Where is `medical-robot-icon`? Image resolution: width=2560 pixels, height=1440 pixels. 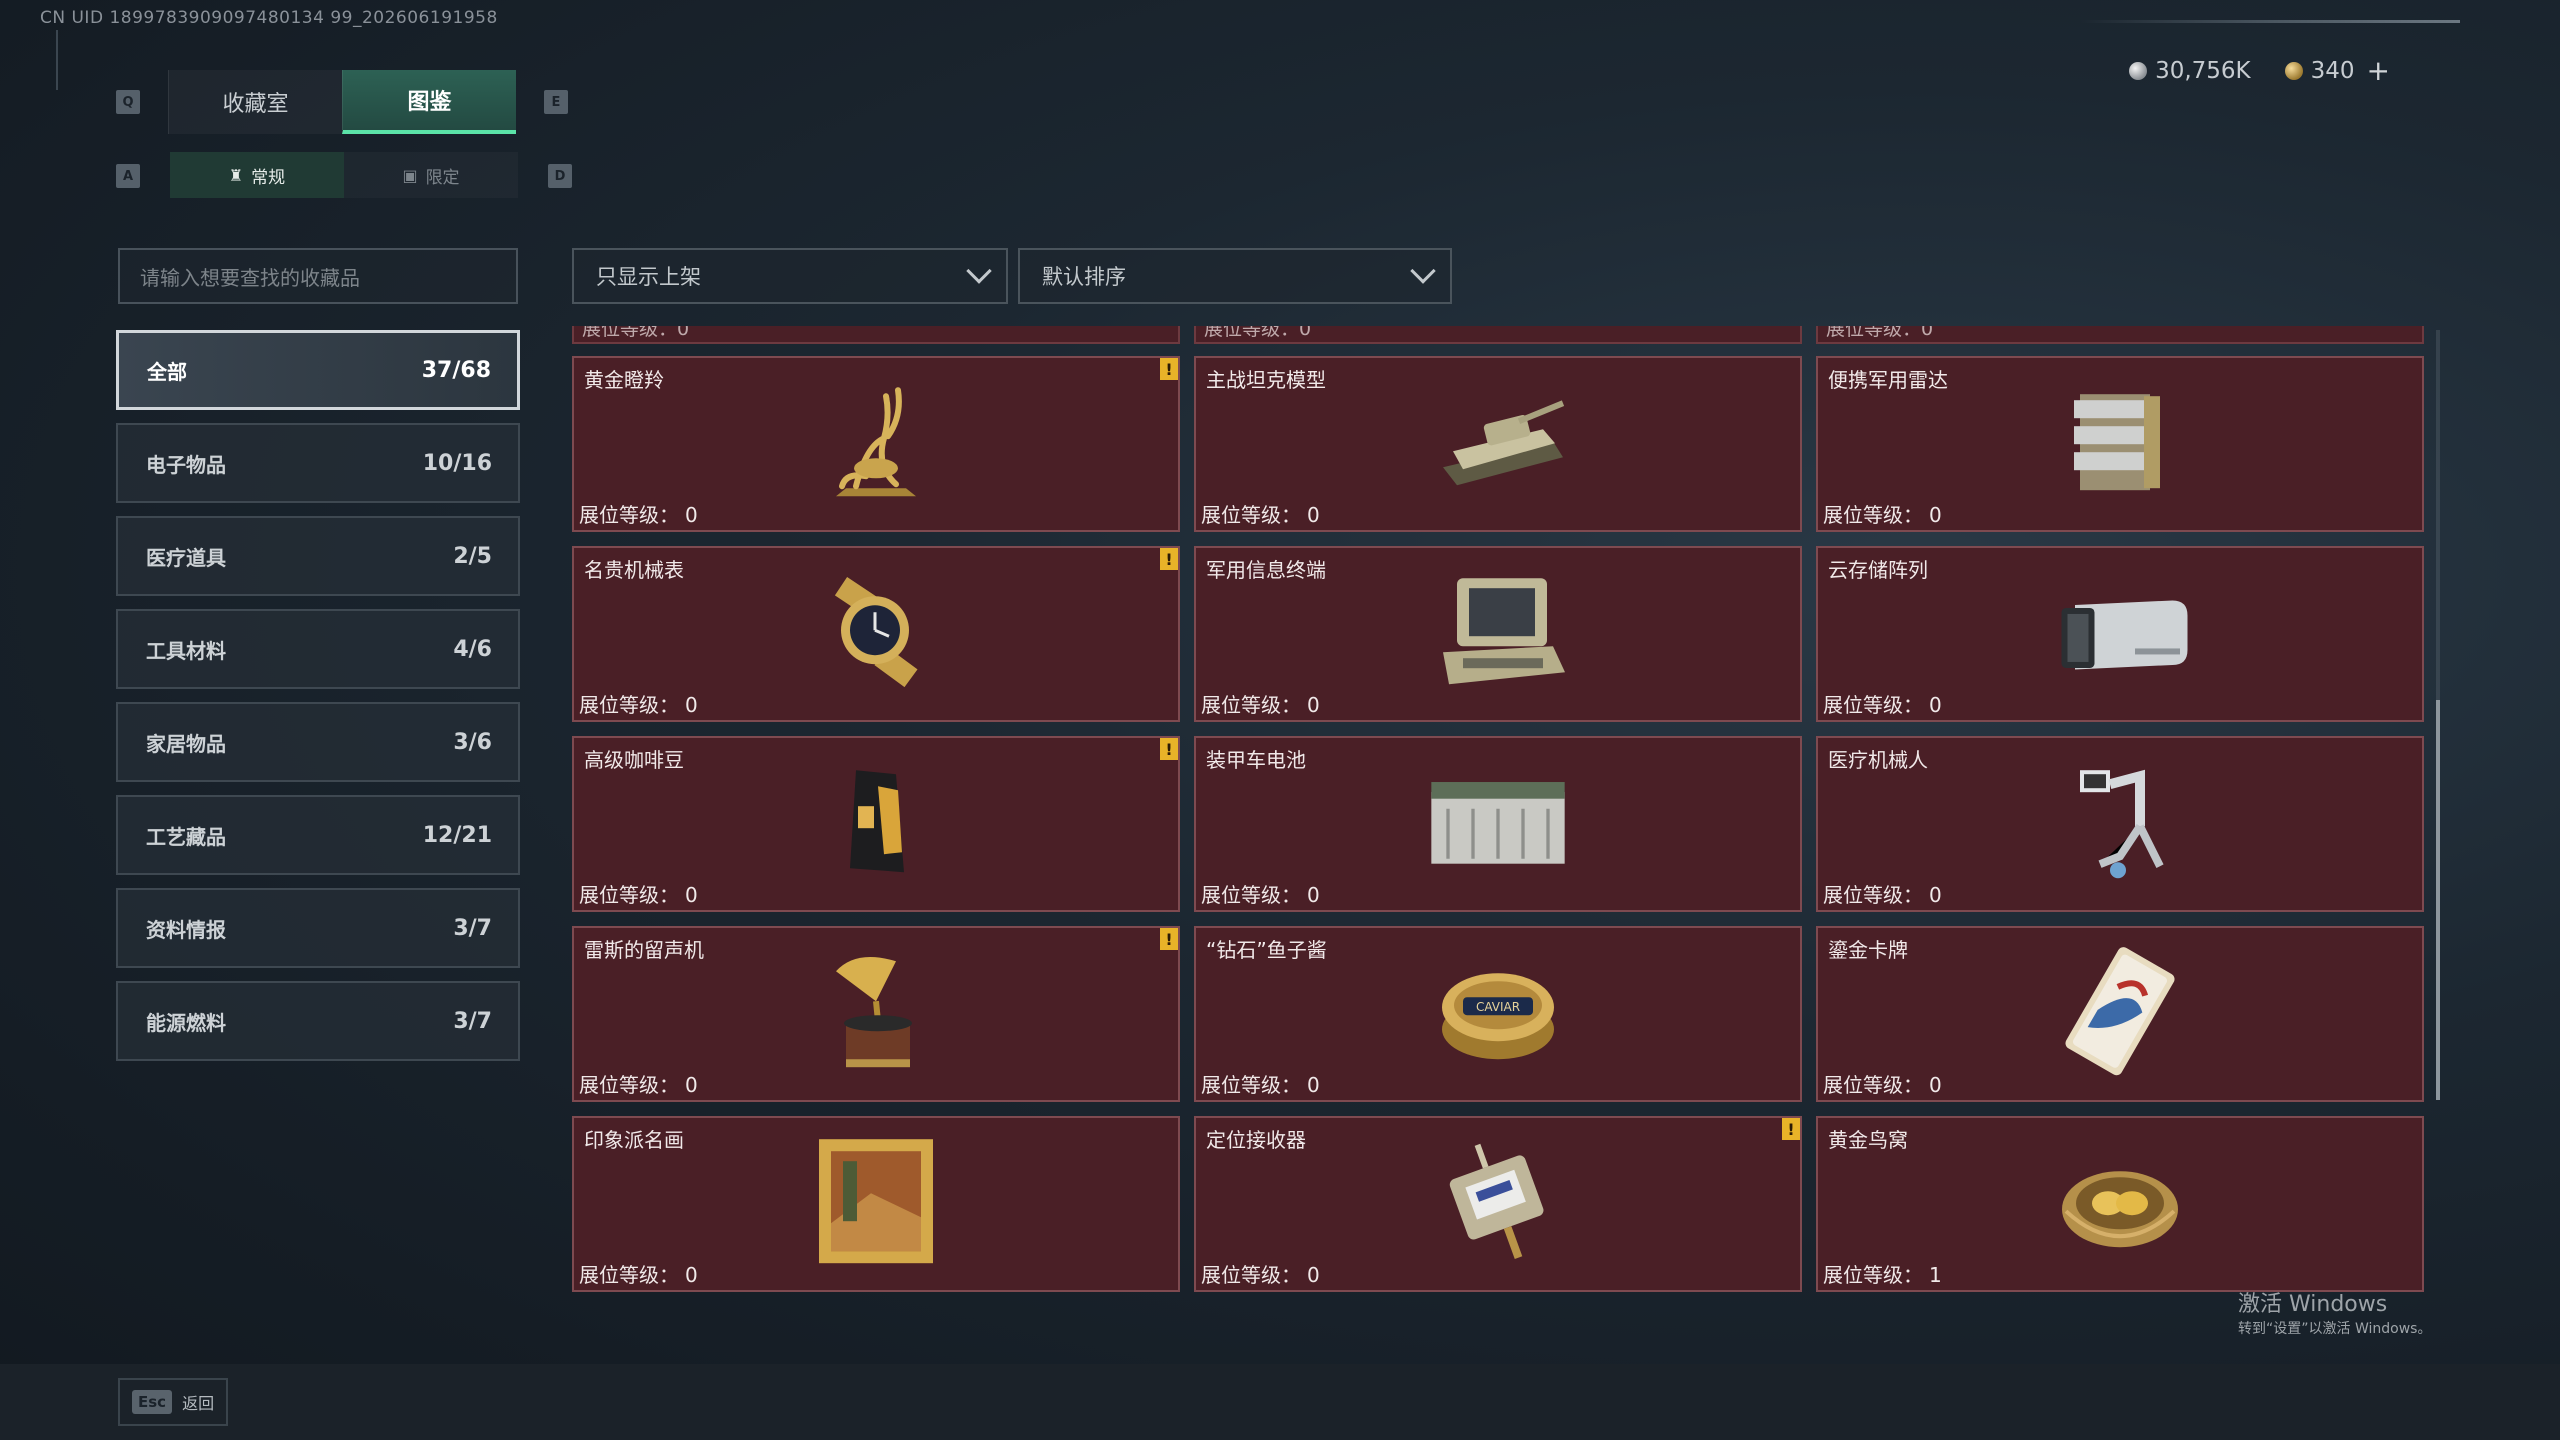 medical-robot-icon is located at coordinates (2120, 821).